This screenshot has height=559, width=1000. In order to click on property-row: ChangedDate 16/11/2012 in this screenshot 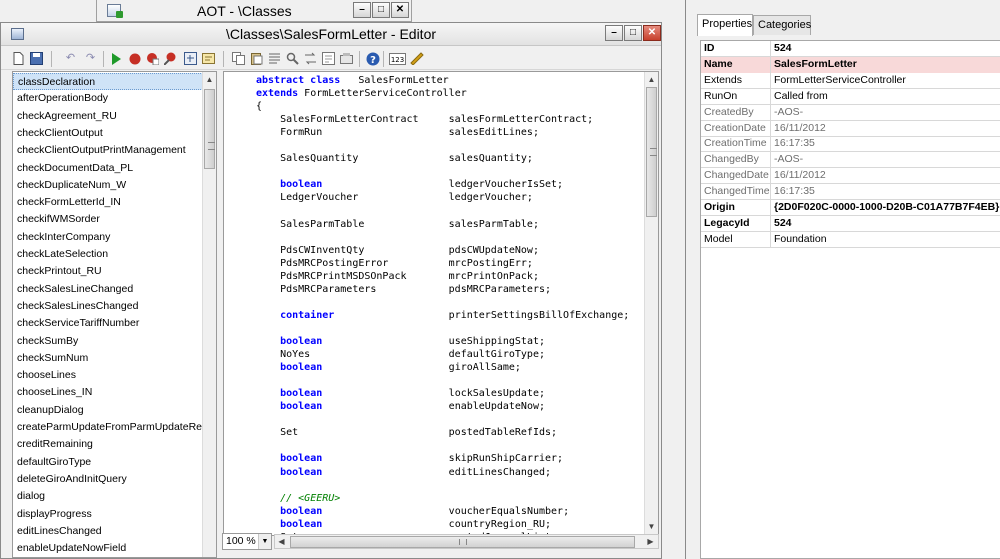, I will do `click(850, 176)`.